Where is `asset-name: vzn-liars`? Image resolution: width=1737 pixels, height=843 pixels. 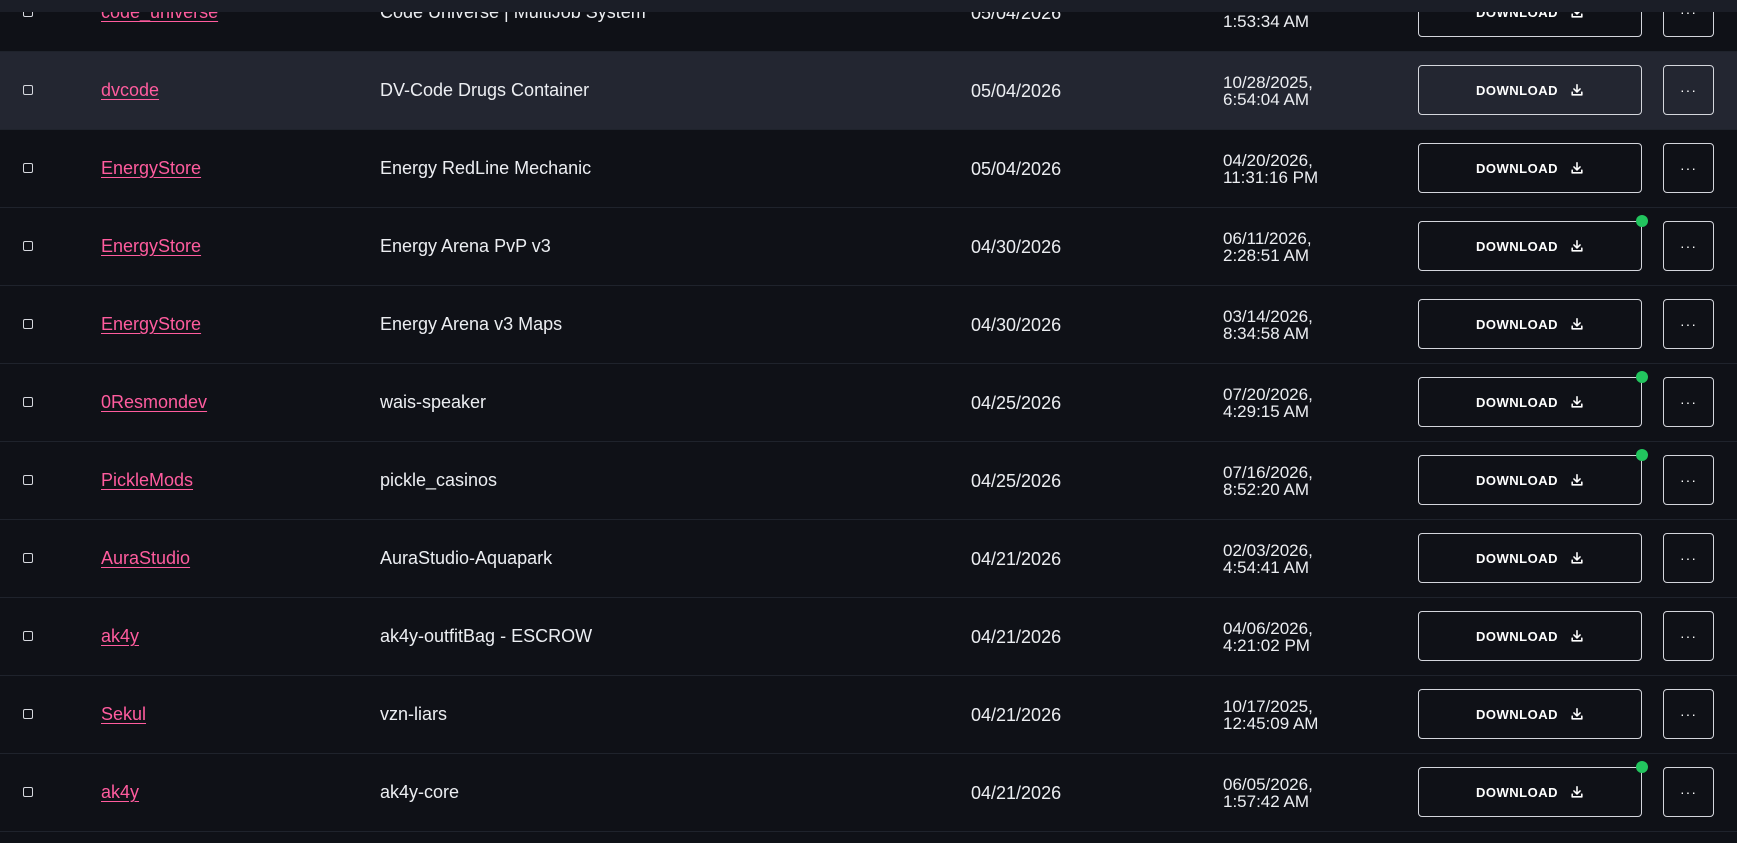 asset-name: vzn-liars is located at coordinates (414, 714).